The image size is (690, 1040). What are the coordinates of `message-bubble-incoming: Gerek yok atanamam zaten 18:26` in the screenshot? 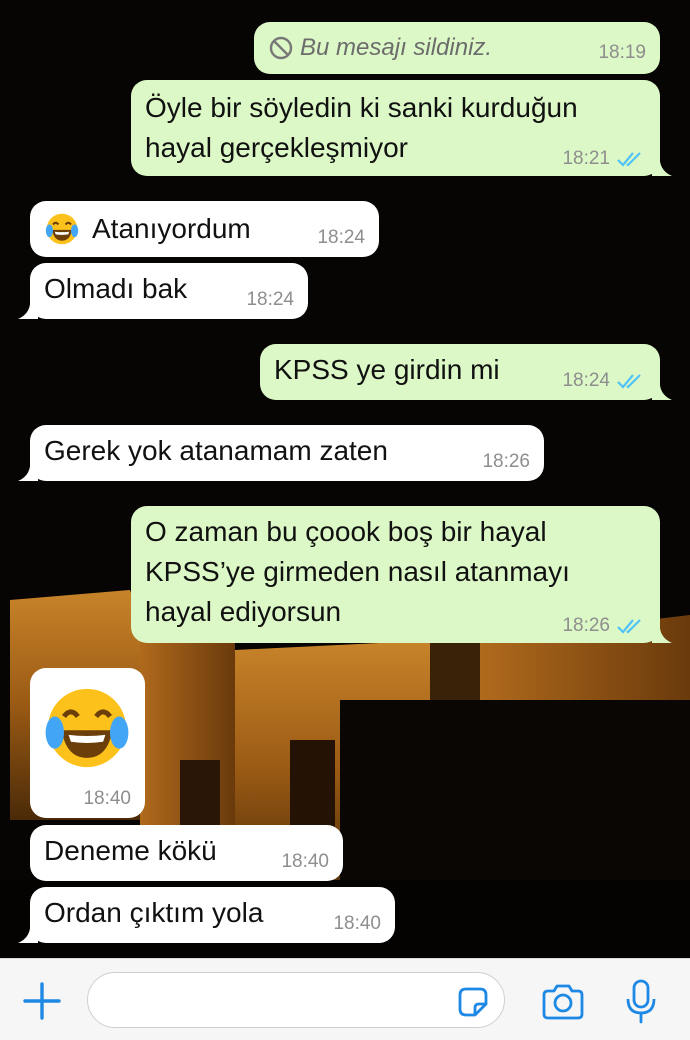 It's located at (281, 453).